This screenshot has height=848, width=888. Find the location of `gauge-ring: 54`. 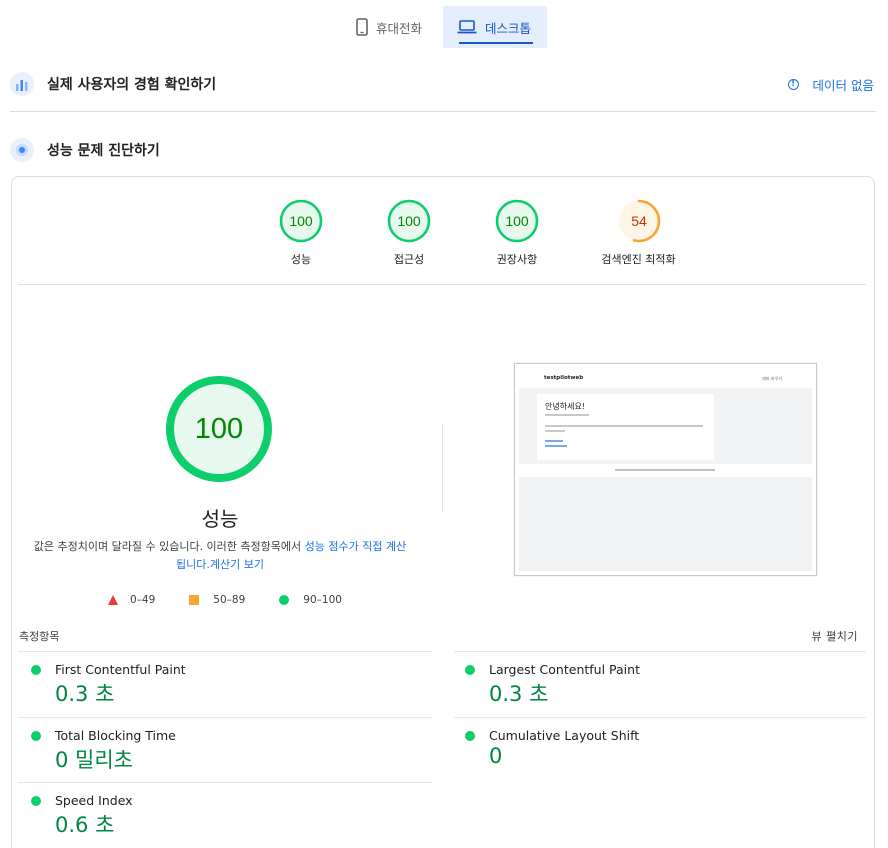

gauge-ring: 54 is located at coordinates (638, 221).